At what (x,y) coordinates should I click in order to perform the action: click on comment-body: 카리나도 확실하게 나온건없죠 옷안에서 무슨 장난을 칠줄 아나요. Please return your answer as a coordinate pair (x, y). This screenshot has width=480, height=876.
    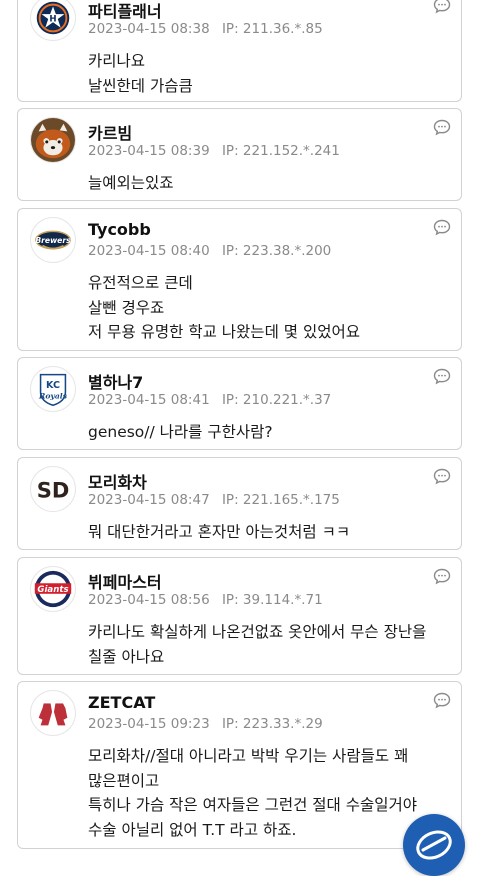
    Looking at the image, I should click on (269, 644).